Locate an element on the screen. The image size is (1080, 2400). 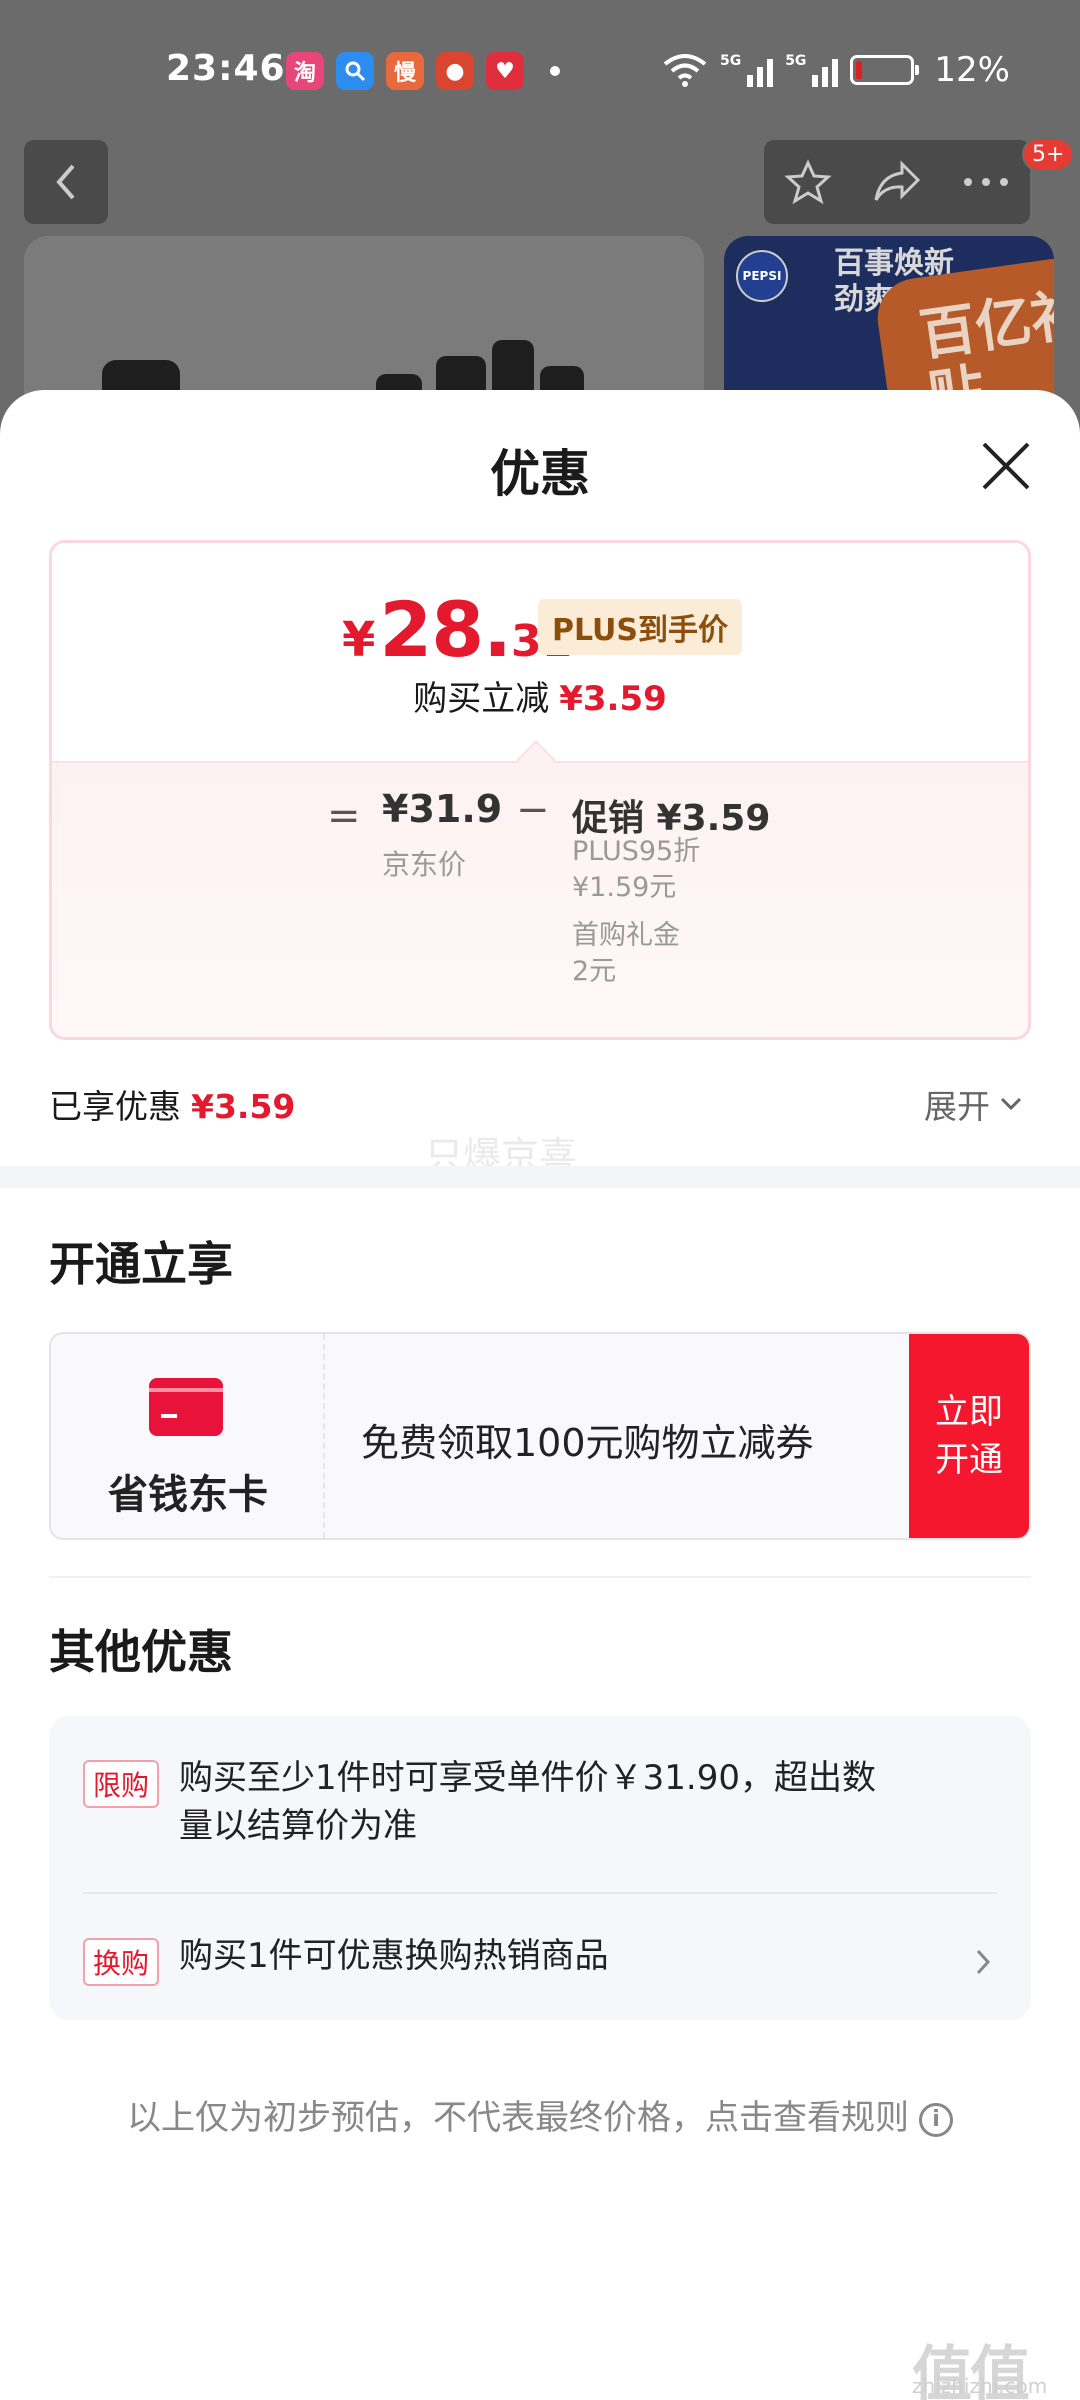
exchange-tag: 换购 is located at coordinates (121, 1962).